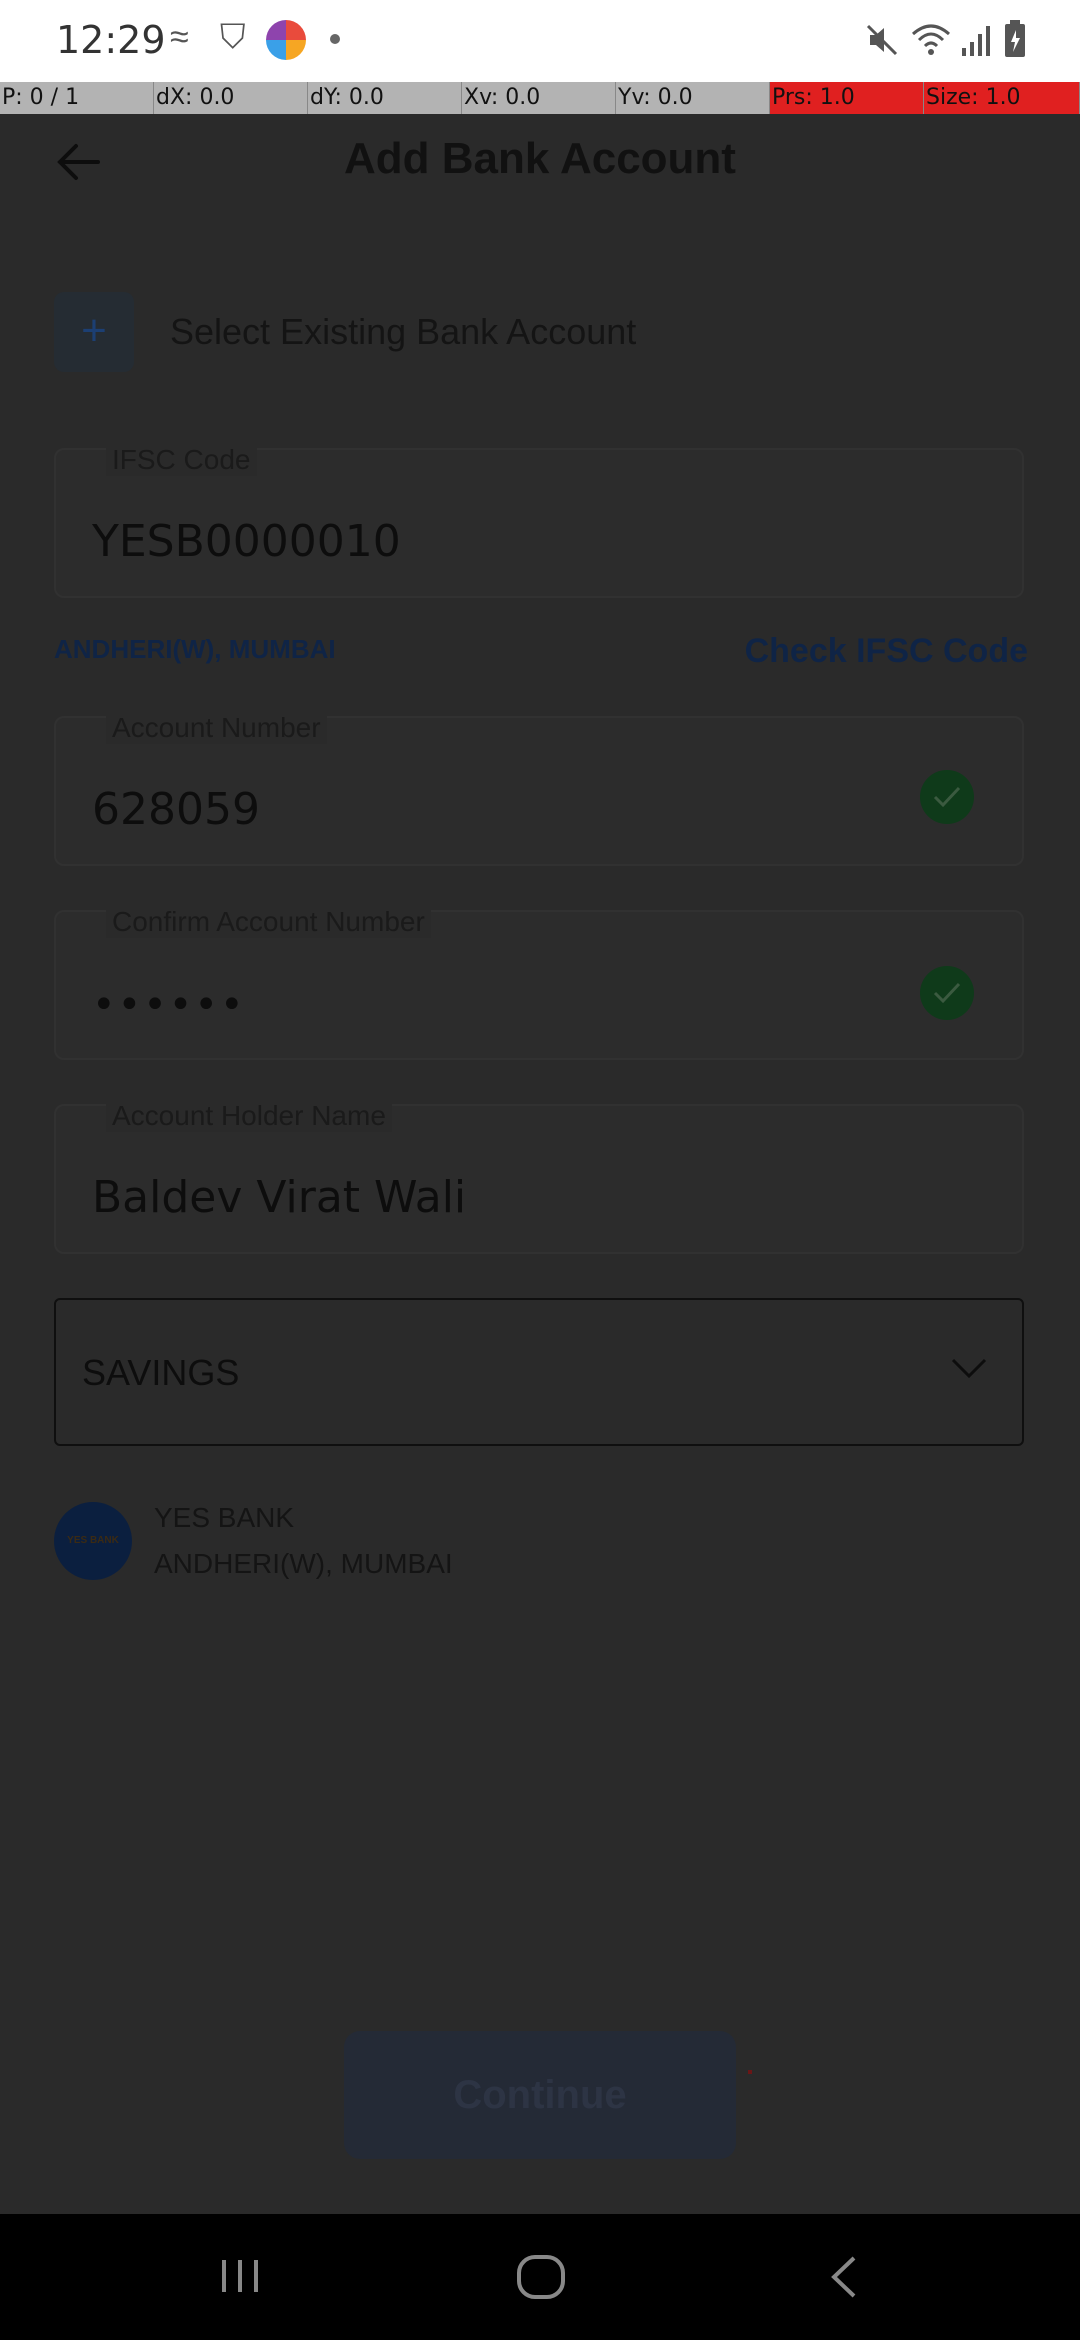  Describe the element at coordinates (843, 2277) in the screenshot. I see `back-nav-icon` at that location.